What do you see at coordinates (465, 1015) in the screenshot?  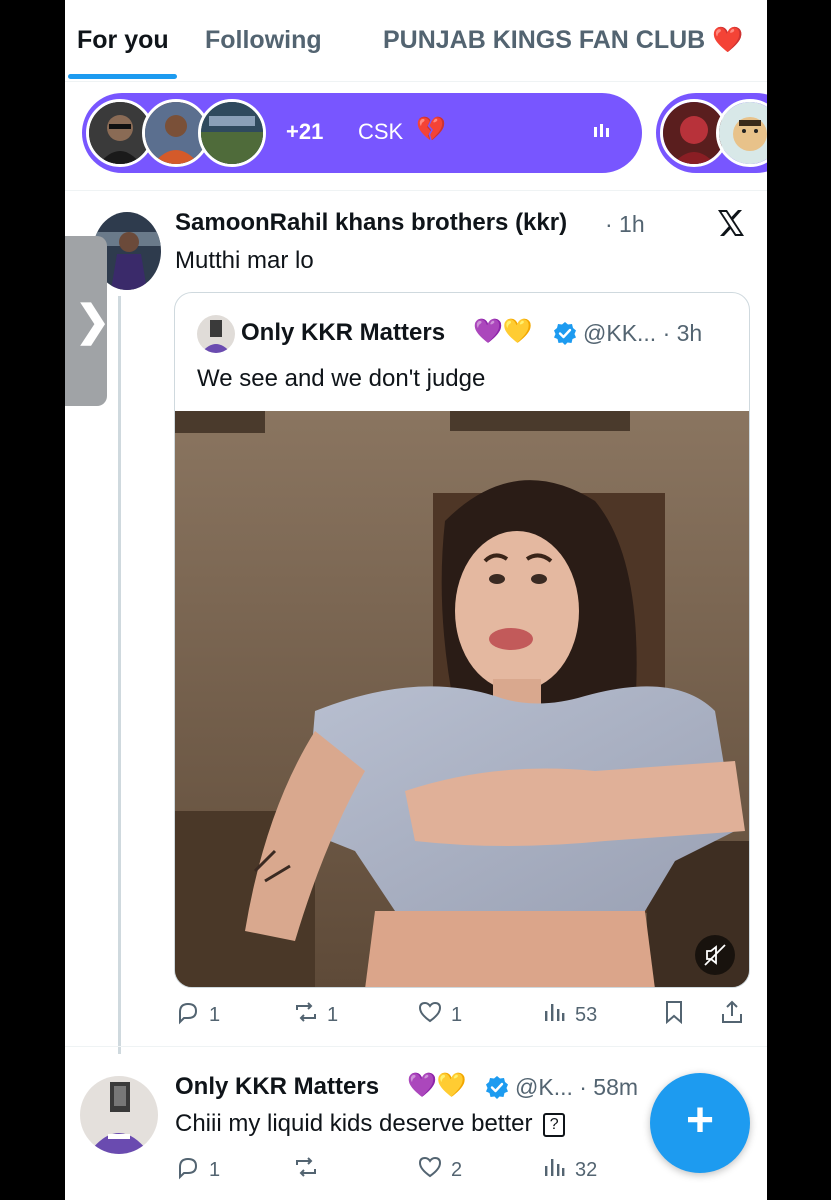 I see `tweet-actions: 1 1 1 53` at bounding box center [465, 1015].